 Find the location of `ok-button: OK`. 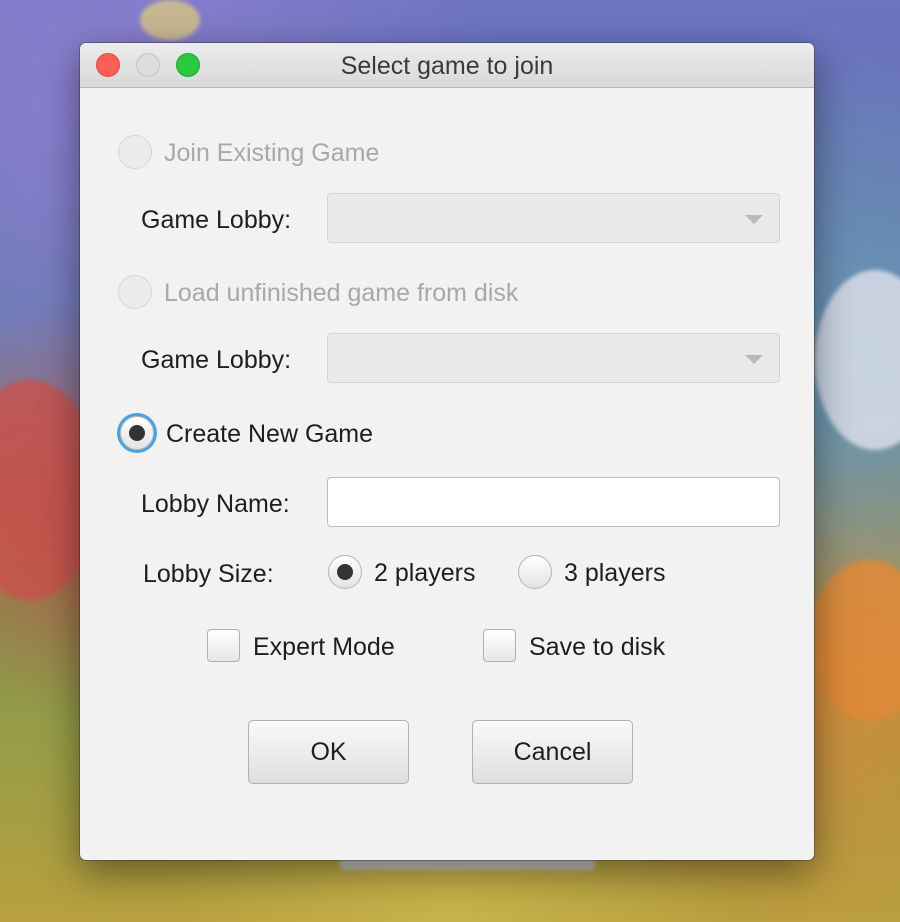

ok-button: OK is located at coordinates (328, 752).